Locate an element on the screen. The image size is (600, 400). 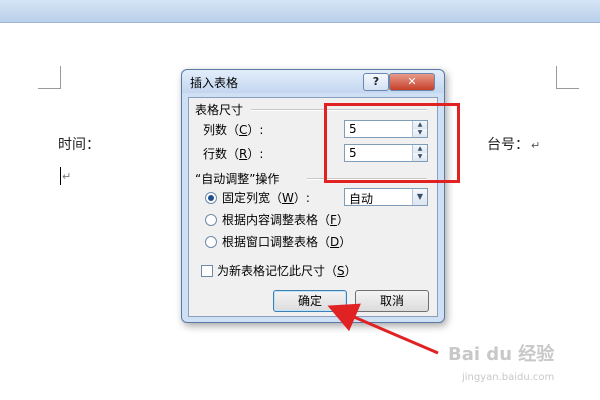
watermark-url: jingyan.baidu.com is located at coordinates (508, 377).